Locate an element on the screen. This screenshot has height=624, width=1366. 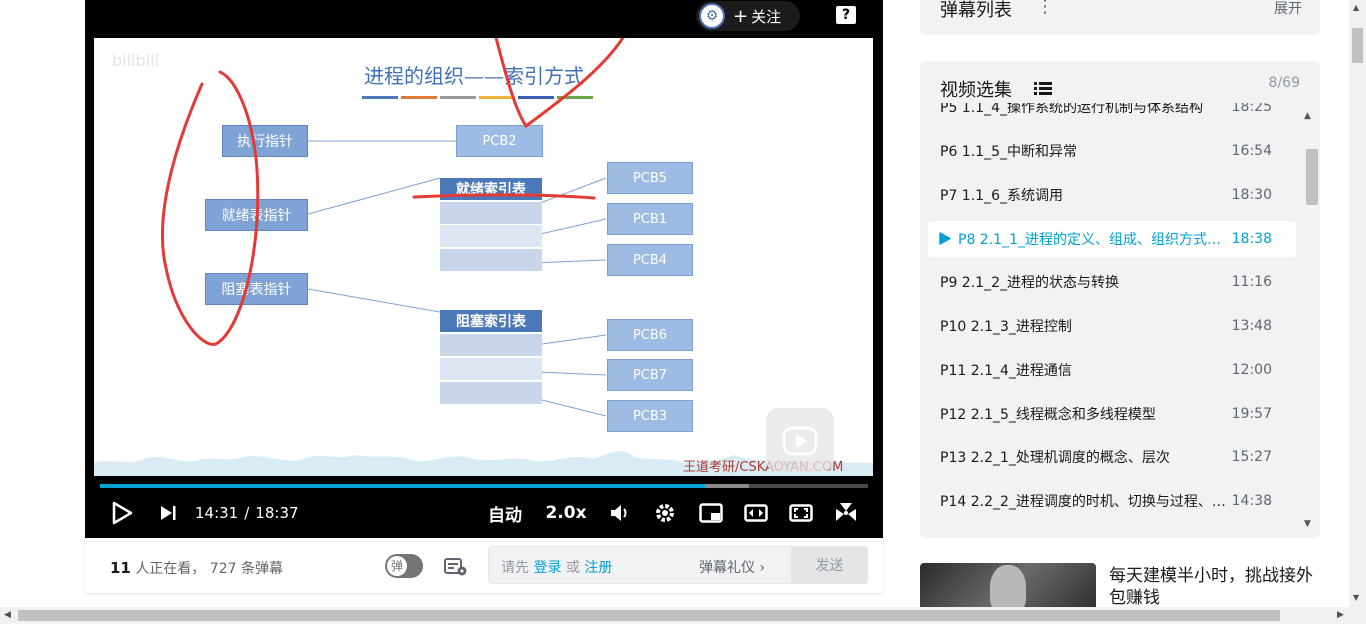
playlist-item-duration: 18:38 is located at coordinates (1251, 239).